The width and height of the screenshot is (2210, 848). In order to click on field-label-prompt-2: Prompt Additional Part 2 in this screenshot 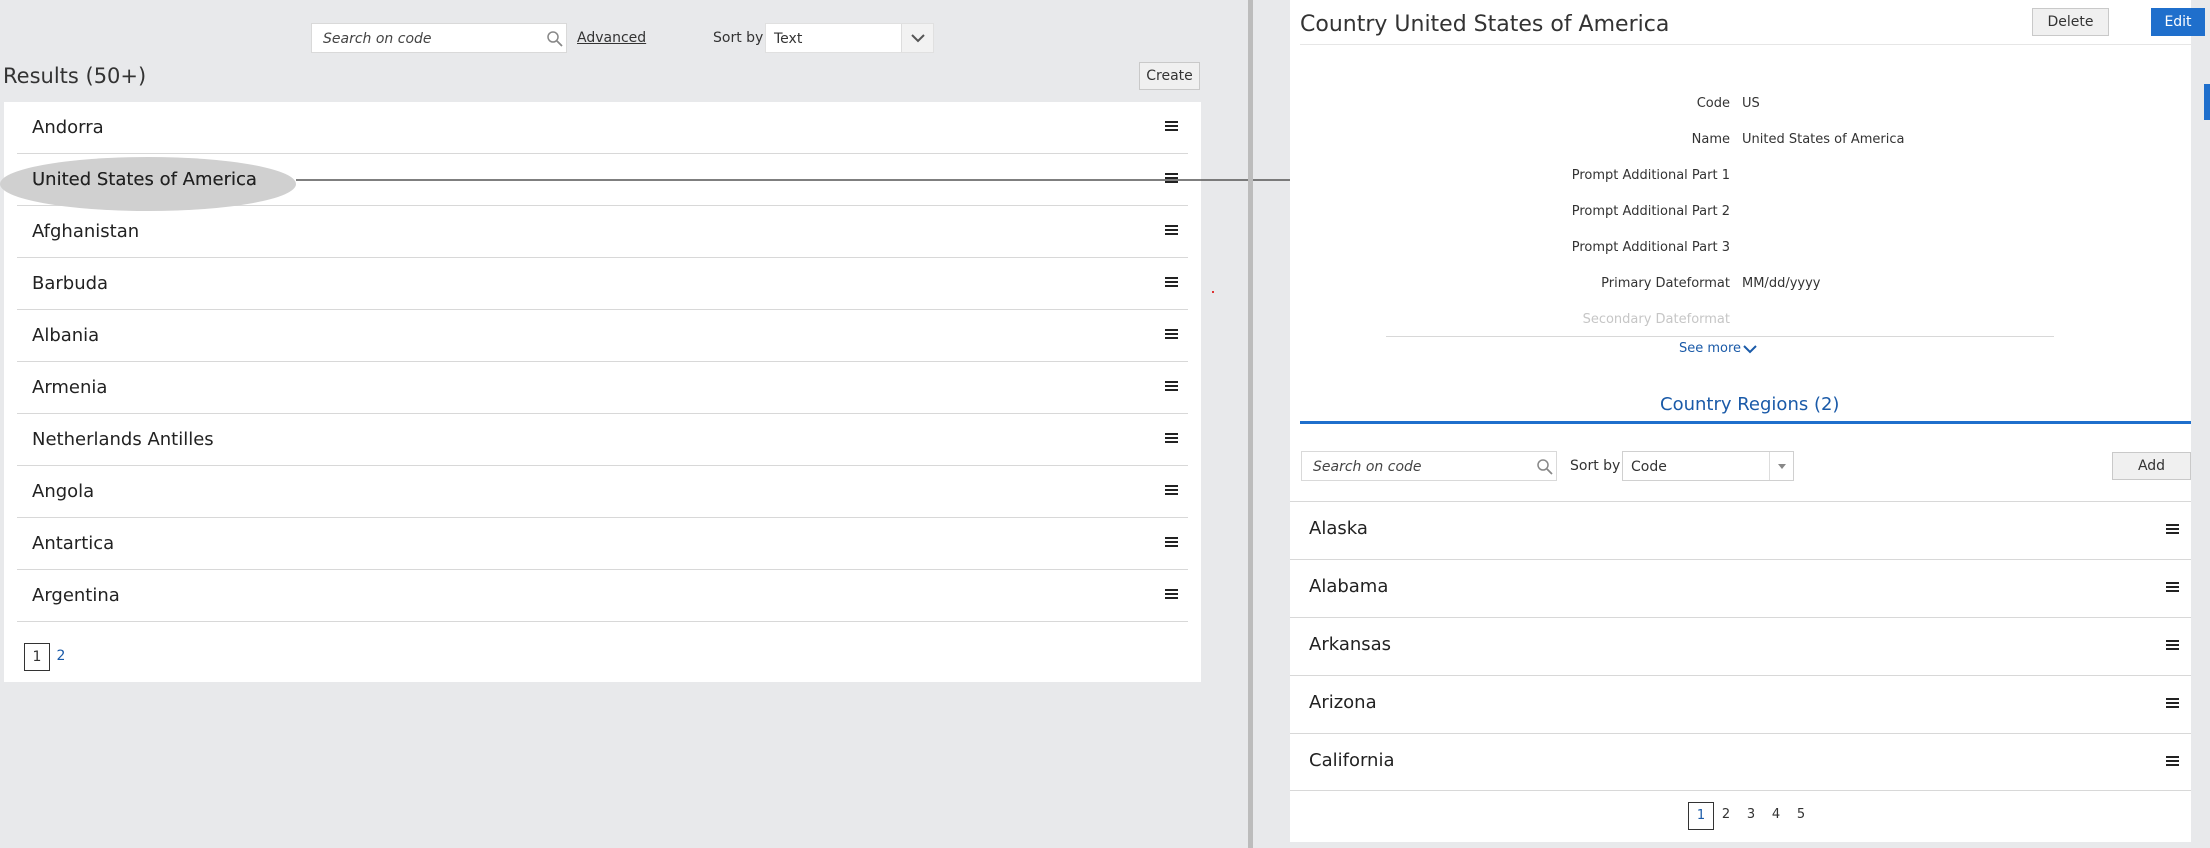, I will do `click(1650, 211)`.